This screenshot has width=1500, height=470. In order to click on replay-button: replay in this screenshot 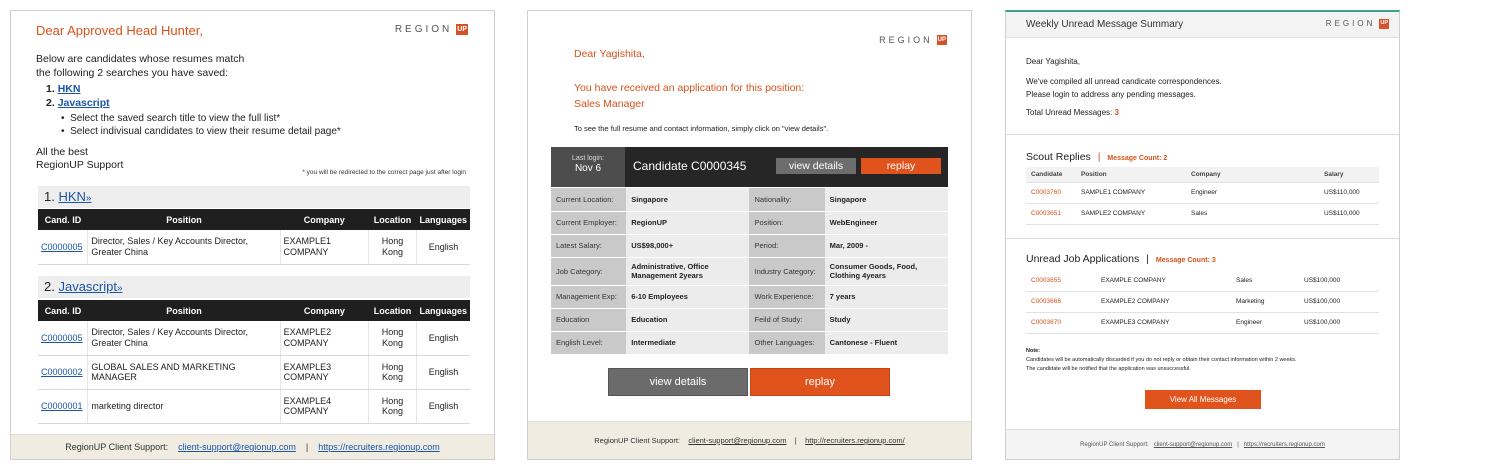, I will do `click(901, 166)`.